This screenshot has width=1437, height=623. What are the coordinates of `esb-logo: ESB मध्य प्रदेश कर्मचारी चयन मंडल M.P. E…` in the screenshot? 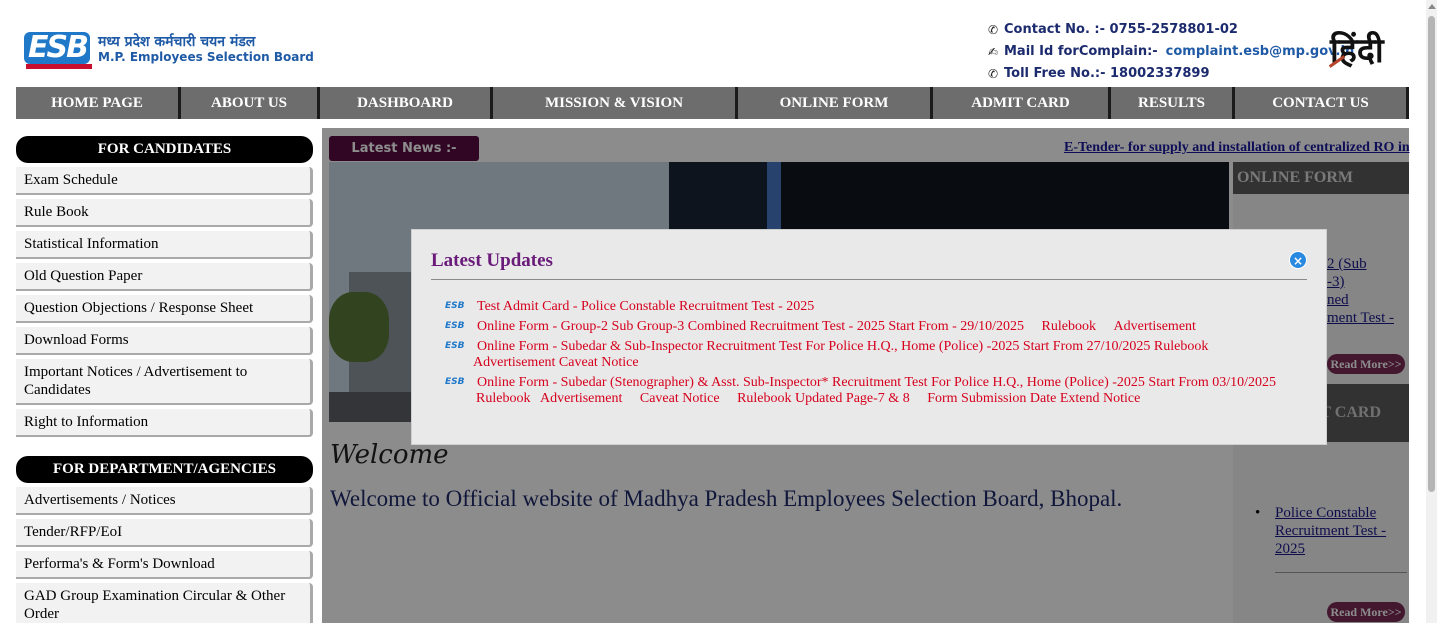 It's located at (169, 49).